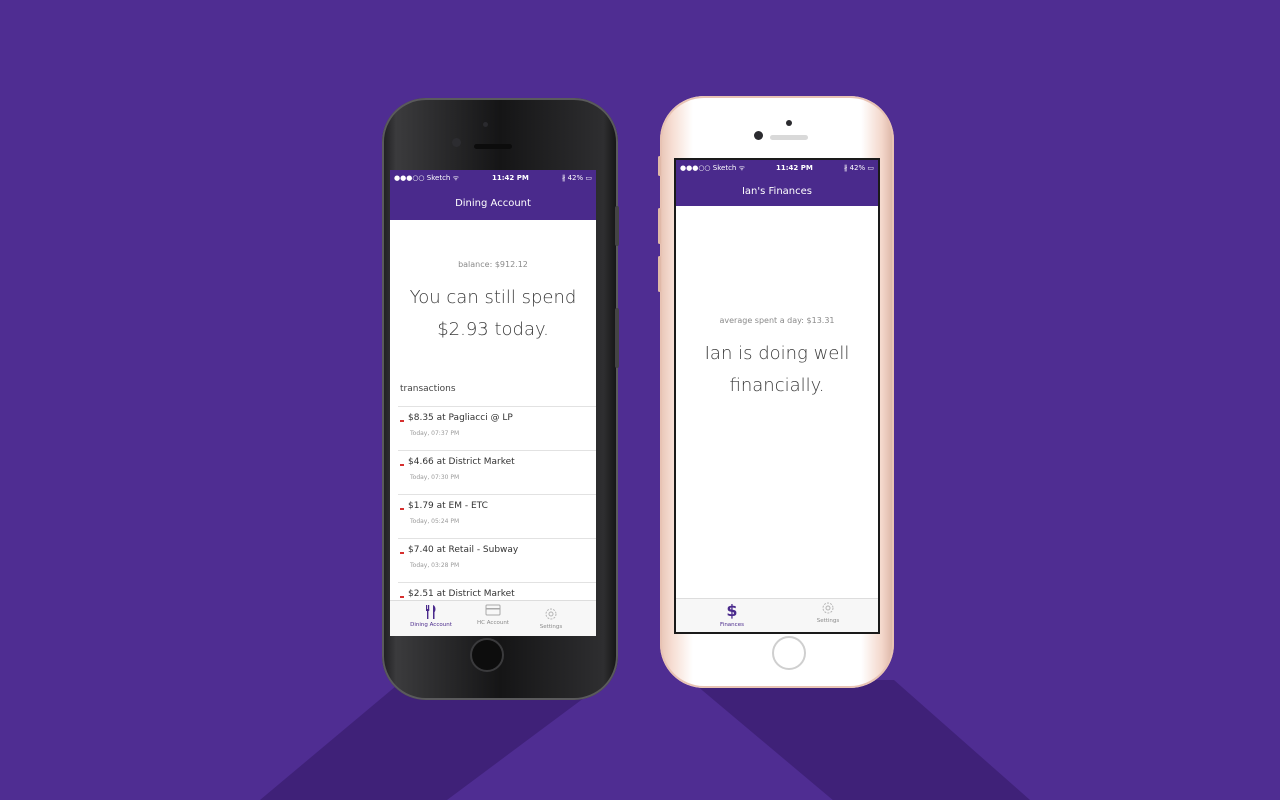  I want to click on phone-rose-gold-sensor, so click(789, 123).